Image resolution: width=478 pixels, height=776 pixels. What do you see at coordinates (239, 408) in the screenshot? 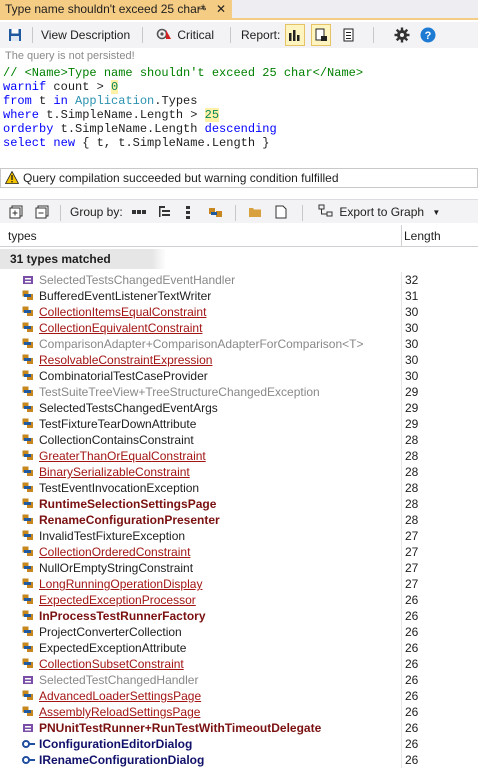
I see `table-row: SelectedTestsChangedEventArgs 29` at bounding box center [239, 408].